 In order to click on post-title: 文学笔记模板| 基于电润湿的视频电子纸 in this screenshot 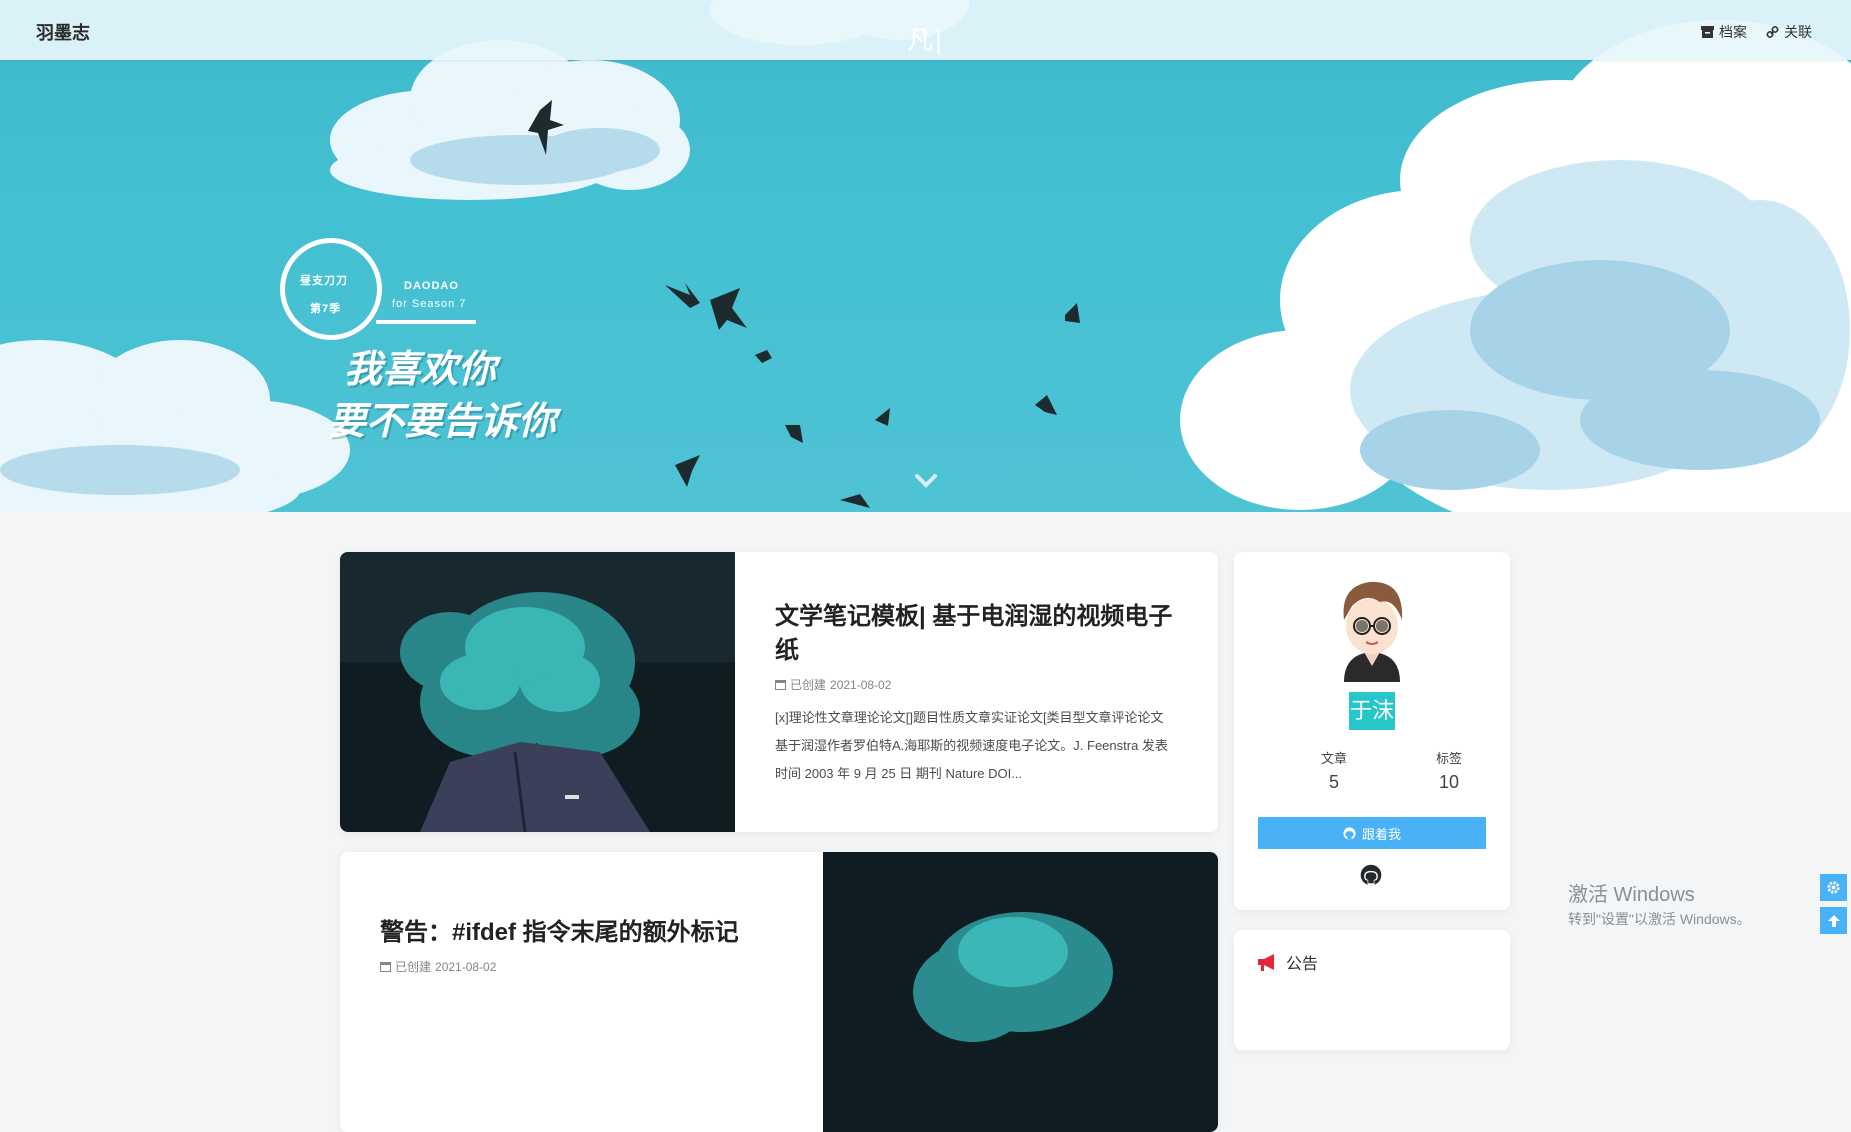, I will do `click(977, 634)`.